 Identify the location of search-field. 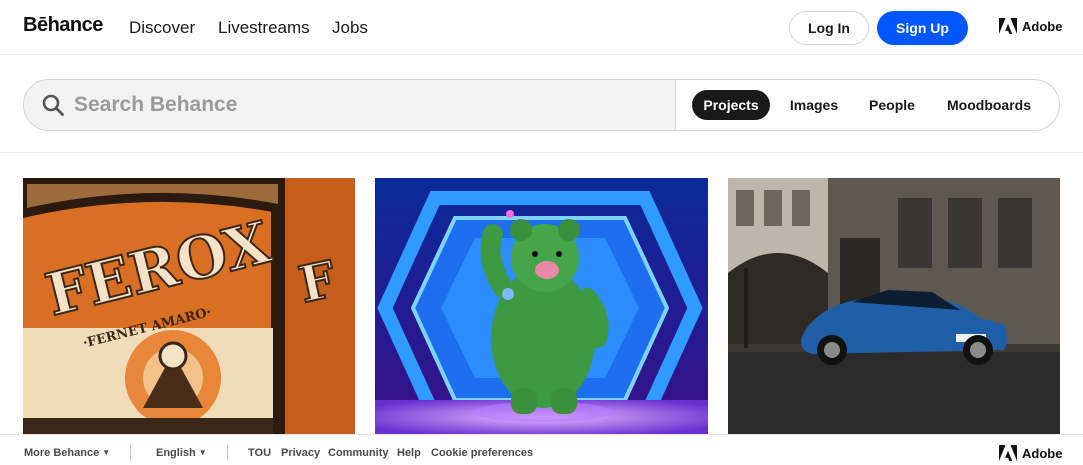
(350, 105).